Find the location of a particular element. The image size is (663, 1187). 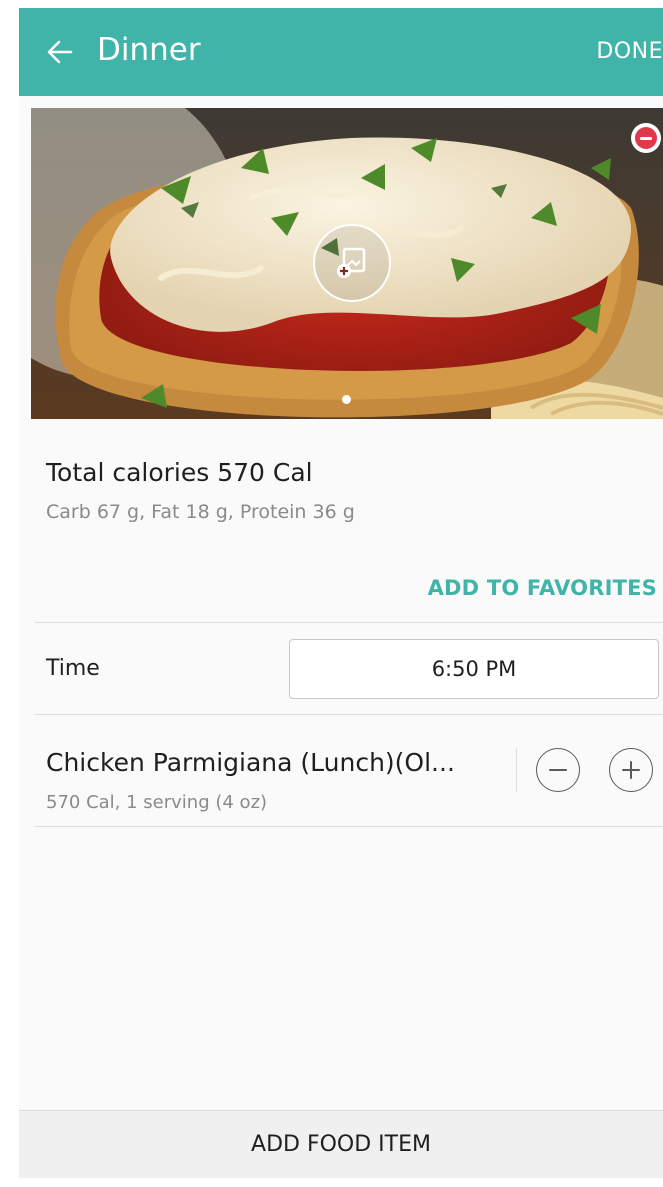

total-calories: Total calories 570 Cal is located at coordinates (179, 472).